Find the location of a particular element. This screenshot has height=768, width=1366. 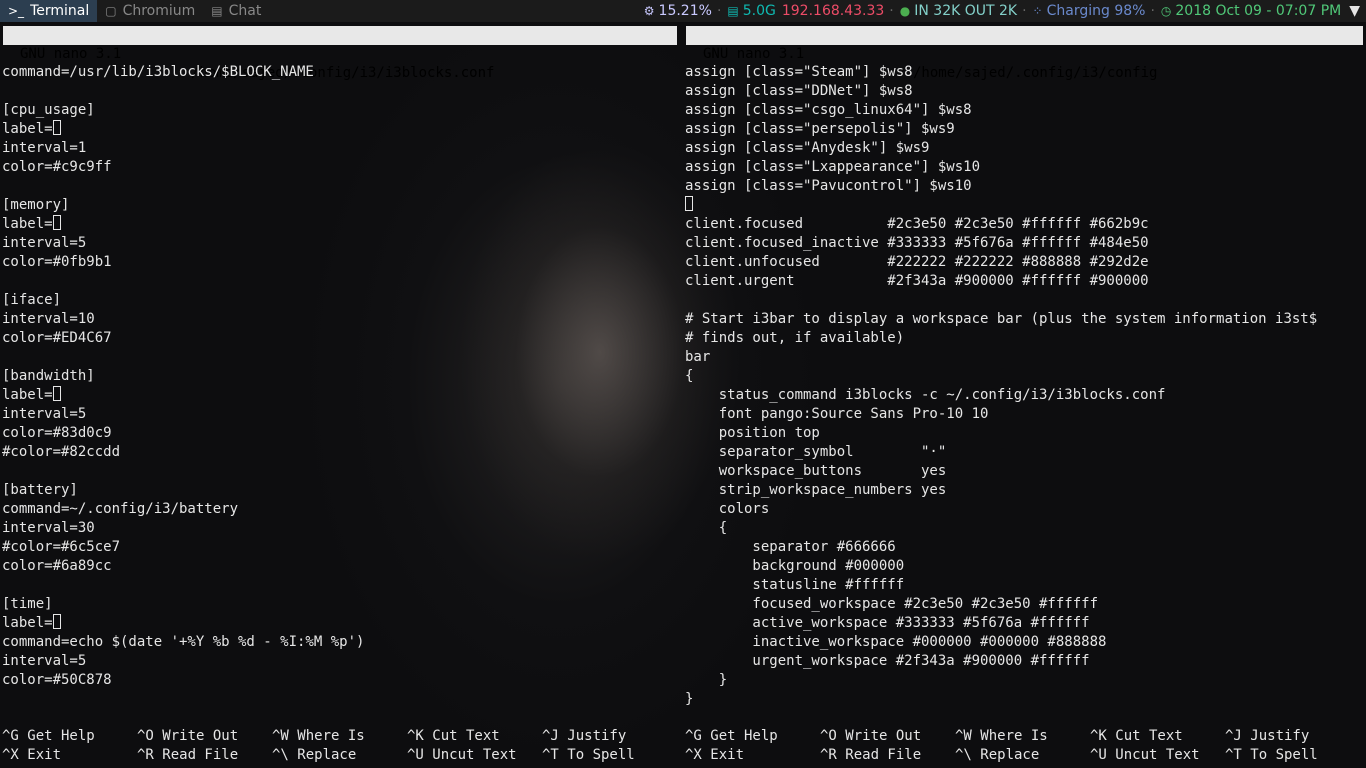

code-line: #color=#6c5ce7 is located at coordinates (61, 547).